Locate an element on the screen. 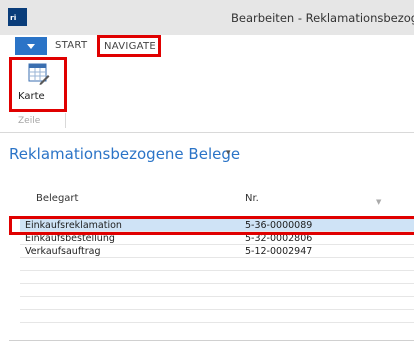  cell-nr: 5-12-0002947 is located at coordinates (279, 251).